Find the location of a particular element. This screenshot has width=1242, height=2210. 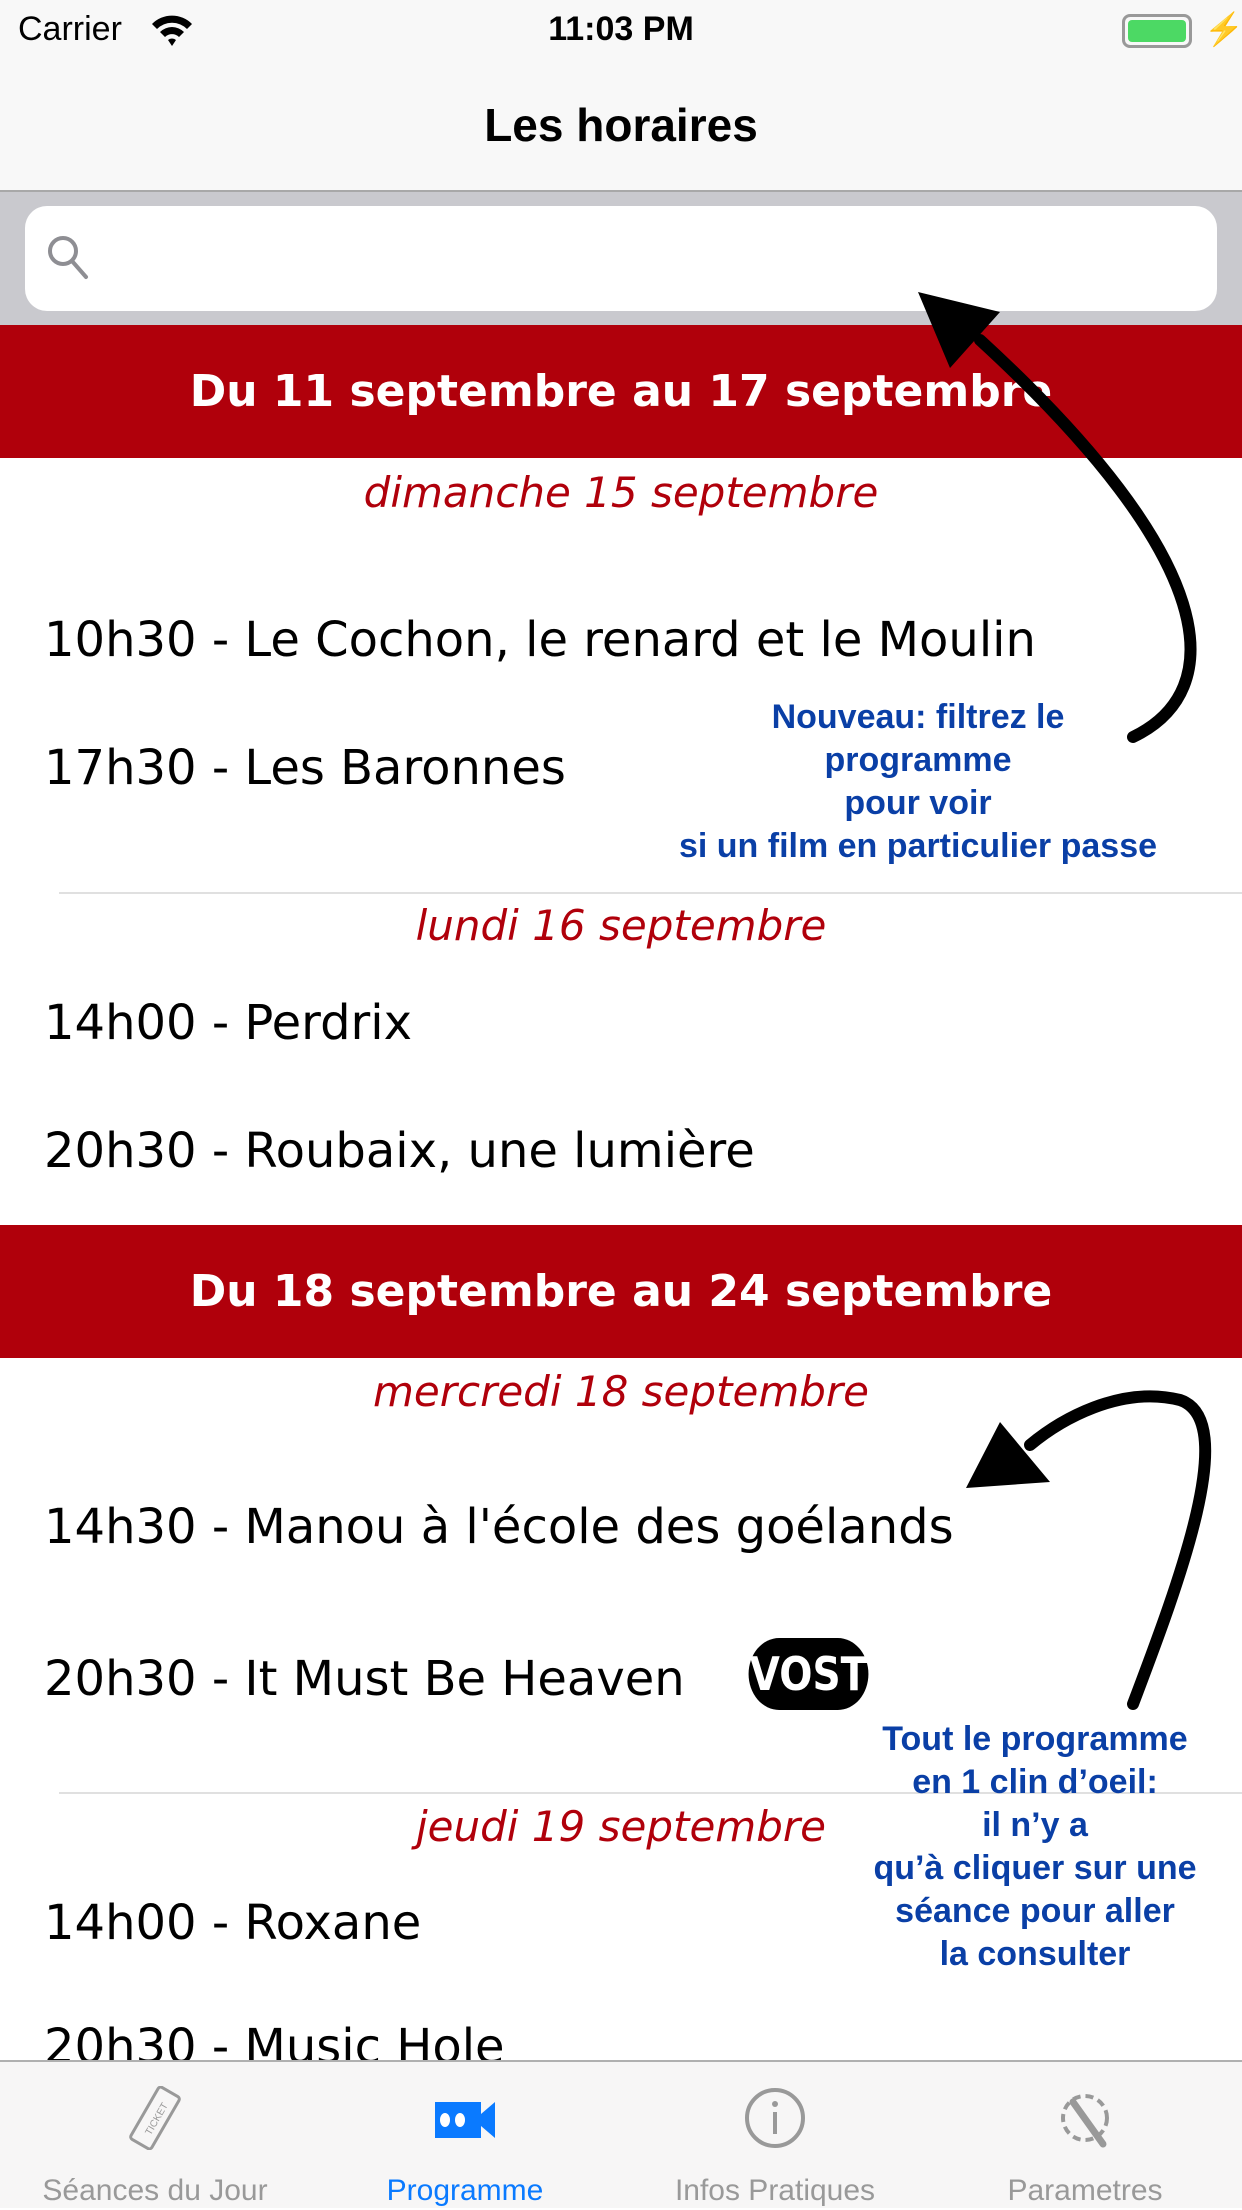

annotation-line: si un film en particulier passe is located at coordinates (918, 846).